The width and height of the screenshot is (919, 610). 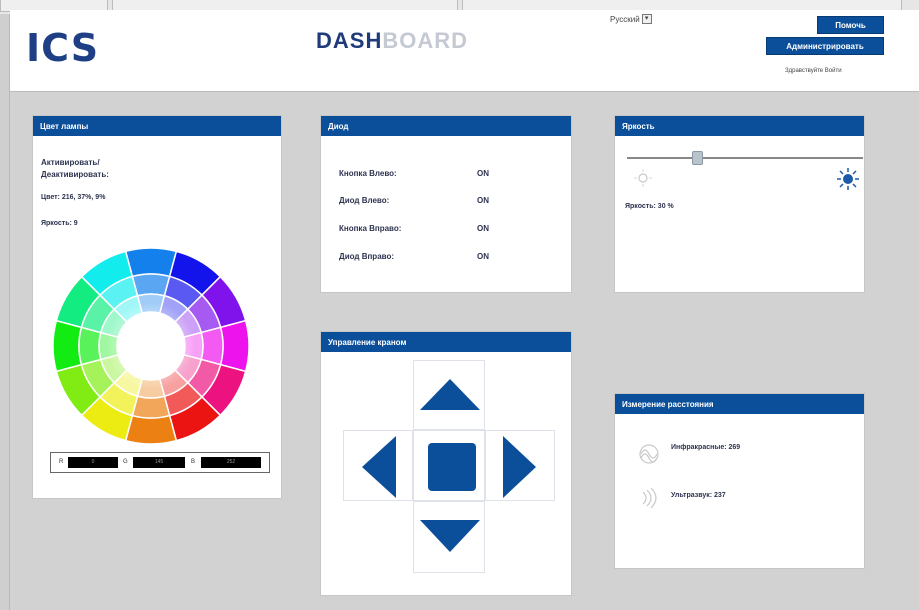 I want to click on ics-logo: ICS, so click(x=63, y=48).